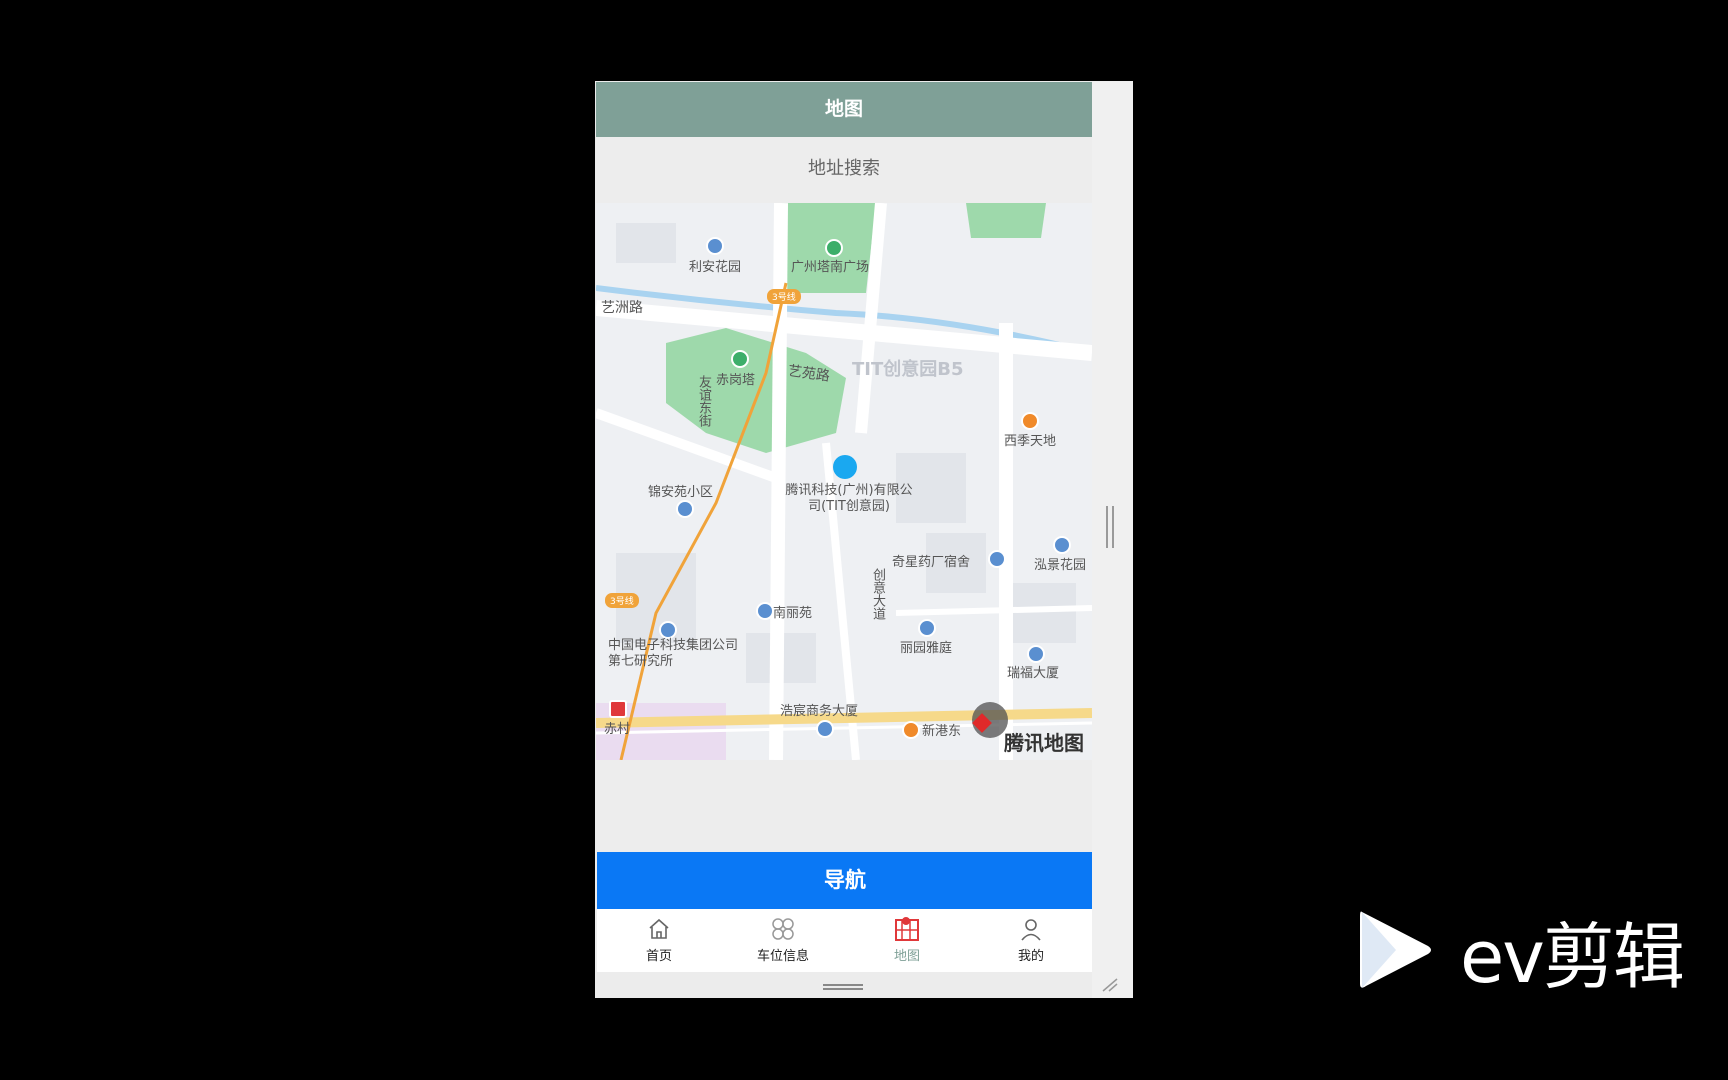 The height and width of the screenshot is (1080, 1728). I want to click on page-title: 地图, so click(844, 109).